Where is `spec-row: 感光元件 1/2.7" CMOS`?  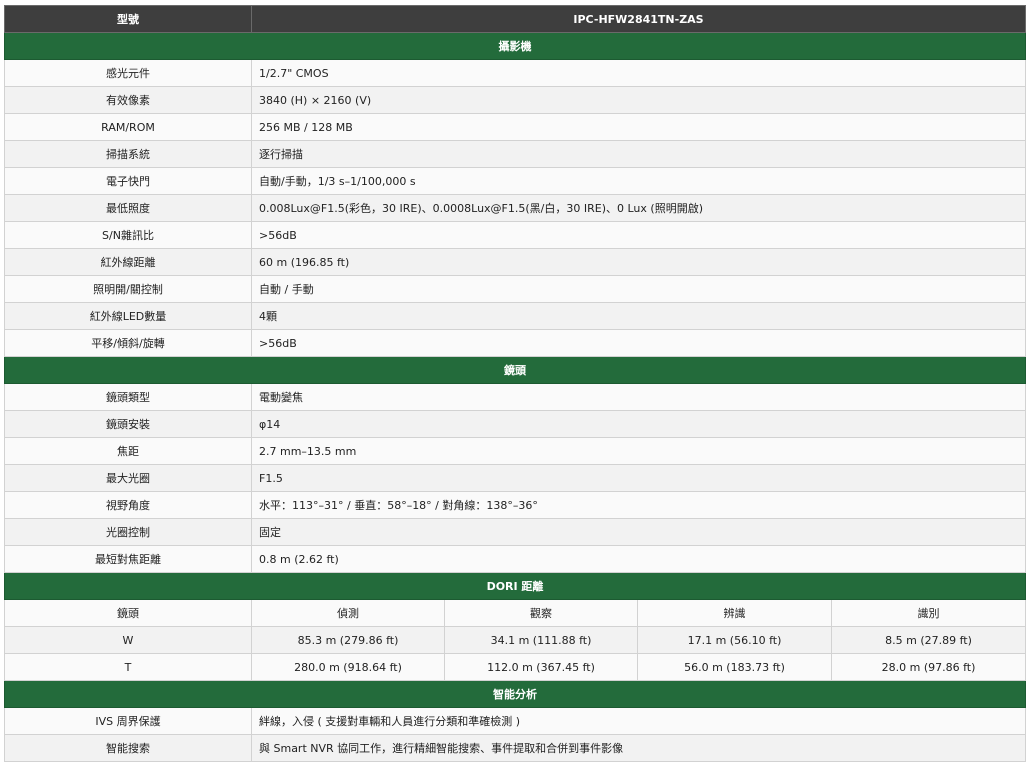 spec-row: 感光元件 1/2.7" CMOS is located at coordinates (515, 73).